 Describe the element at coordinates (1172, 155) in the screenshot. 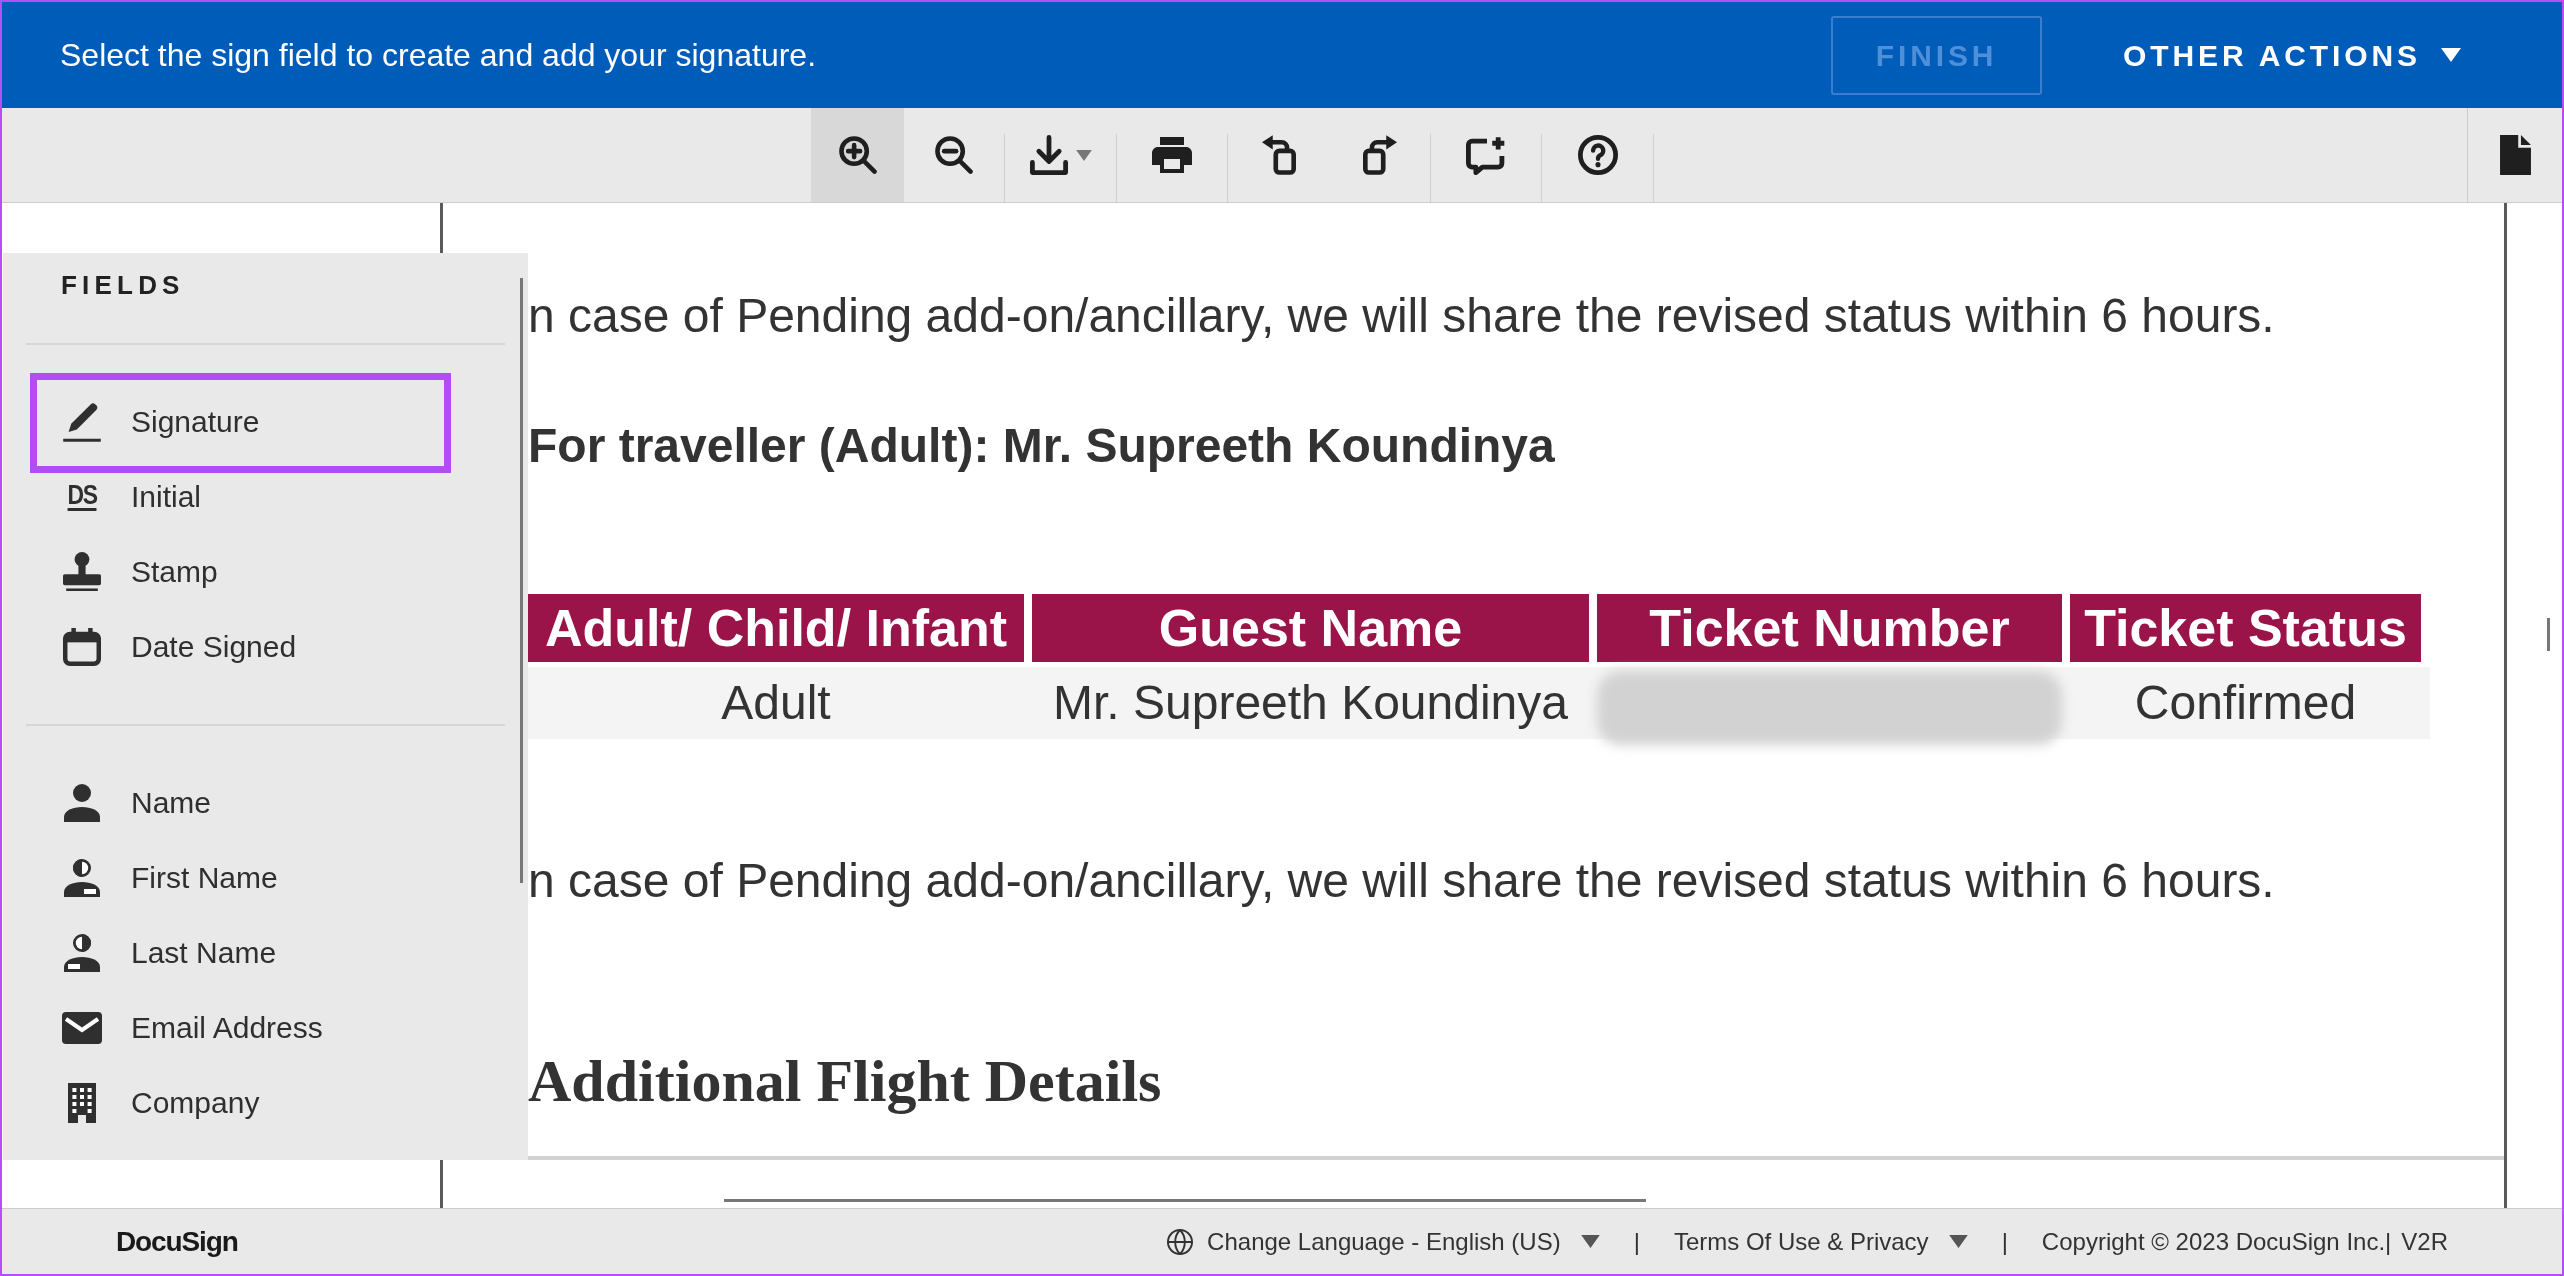

I see `printer-icon` at that location.